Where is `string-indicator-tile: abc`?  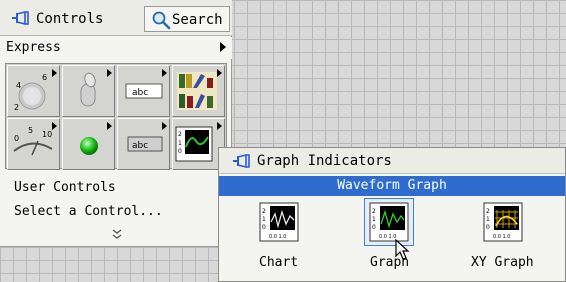
string-indicator-tile: abc is located at coordinates (143, 144).